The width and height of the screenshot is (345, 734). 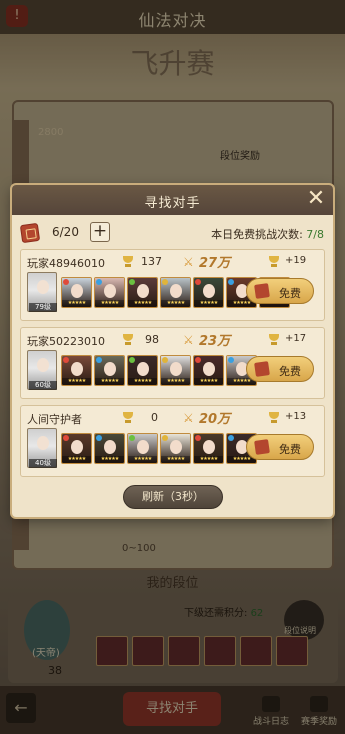 I want to click on opponent-avatar: 40级, so click(x=42, y=448).